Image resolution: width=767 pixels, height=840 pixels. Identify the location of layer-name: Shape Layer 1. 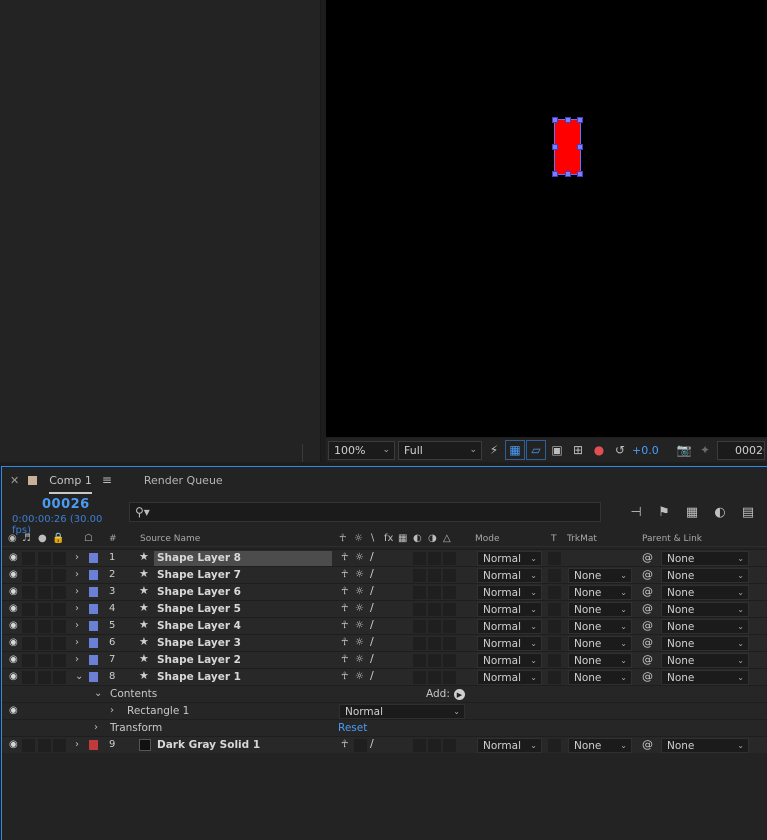
(199, 677).